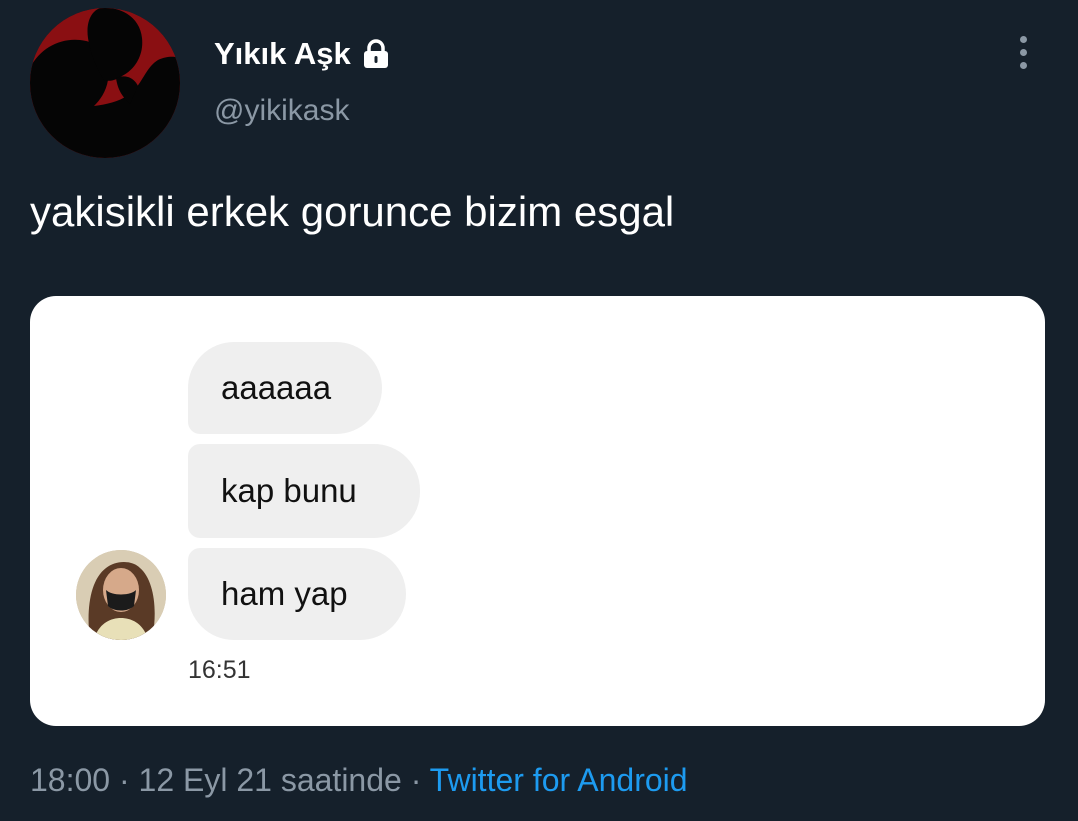 This screenshot has width=1078, height=821. Describe the element at coordinates (352, 211) in the screenshot. I see `tweet-text: yakisikli erkek gorunce bizim esgal` at that location.